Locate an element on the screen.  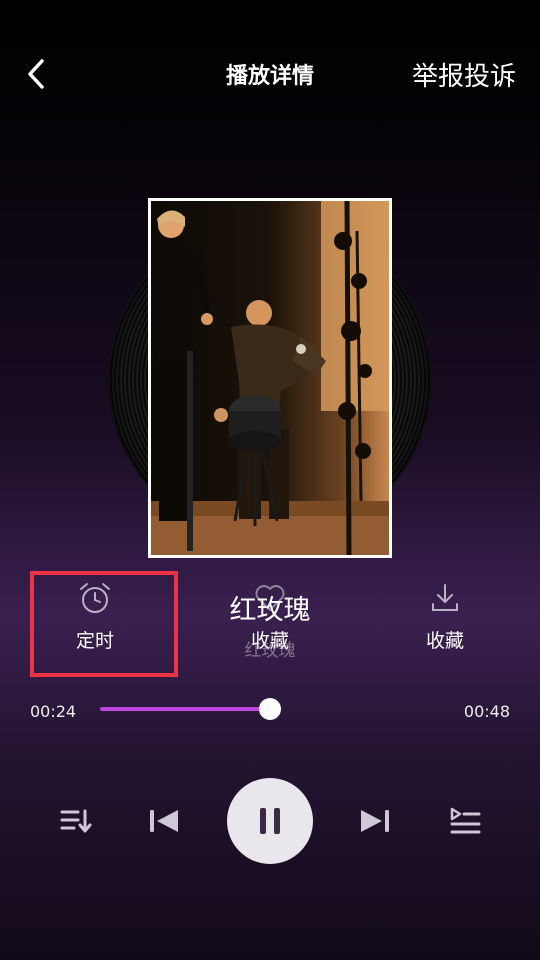
next-icon is located at coordinates (375, 821).